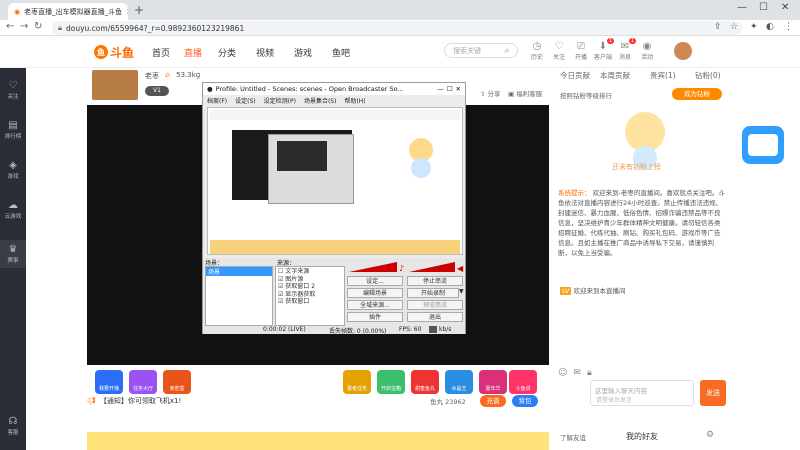  I want to click on gift-item: 水晶王, so click(459, 382).